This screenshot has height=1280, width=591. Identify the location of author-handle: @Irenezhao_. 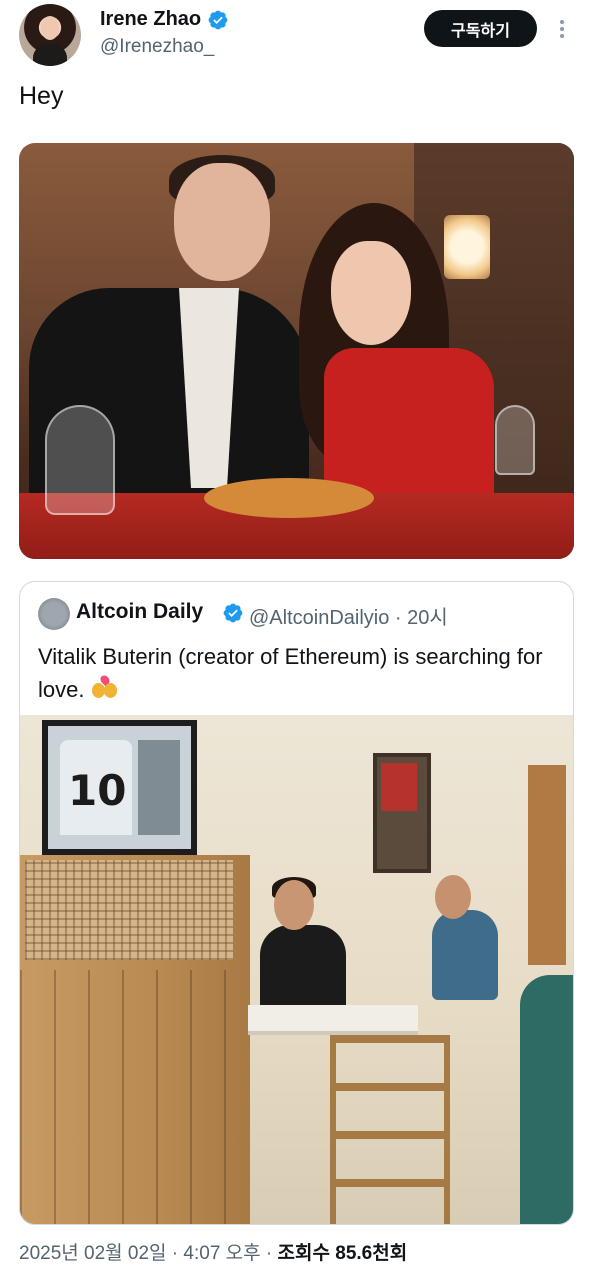
(157, 47).